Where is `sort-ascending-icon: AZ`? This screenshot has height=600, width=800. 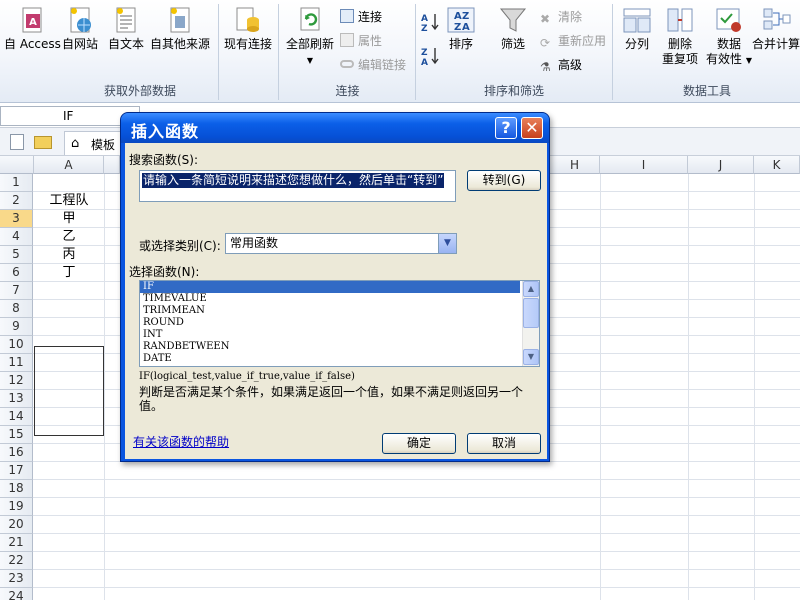 sort-ascending-icon: AZ is located at coordinates (430, 24).